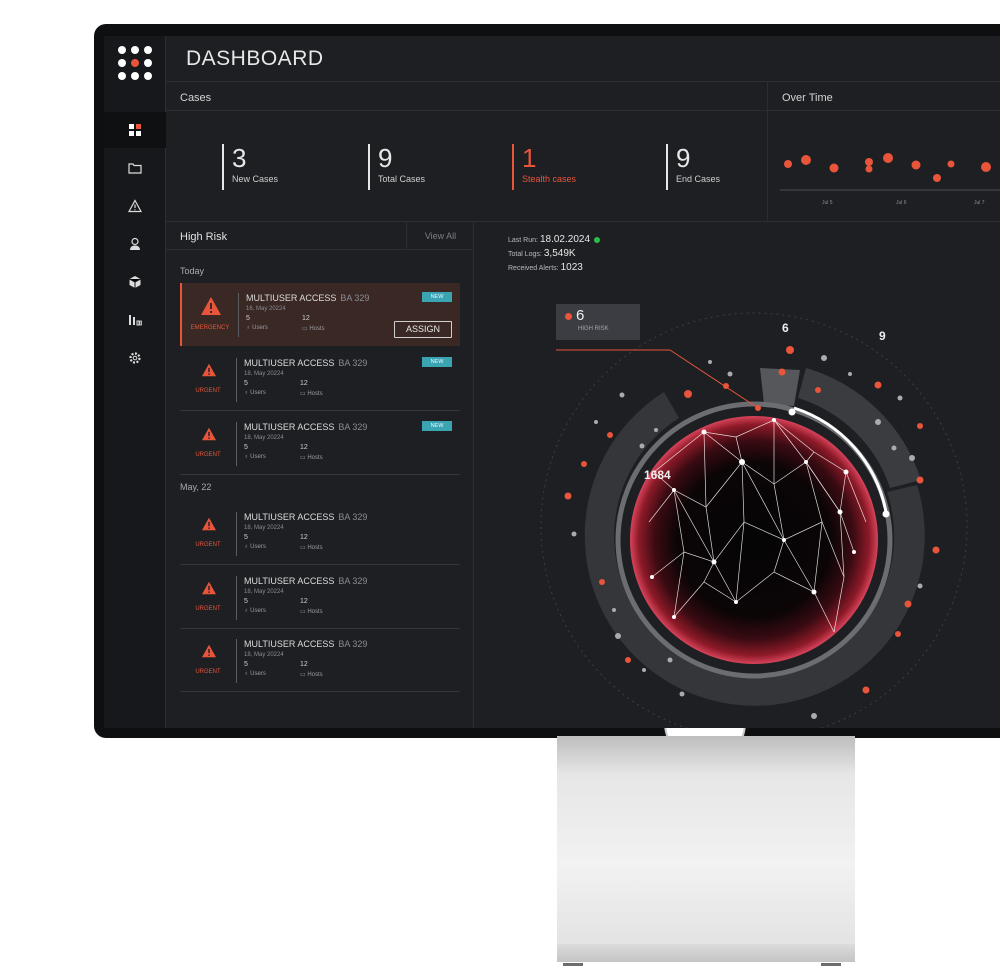  I want to click on cases-title: Cases, so click(196, 98).